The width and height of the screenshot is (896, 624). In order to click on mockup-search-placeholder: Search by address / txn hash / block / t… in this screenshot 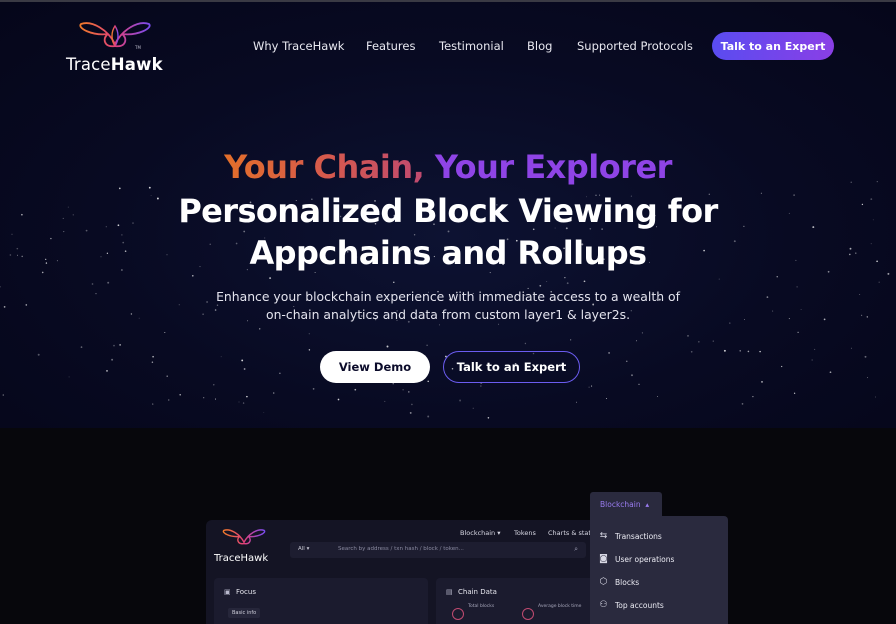, I will do `click(401, 549)`.